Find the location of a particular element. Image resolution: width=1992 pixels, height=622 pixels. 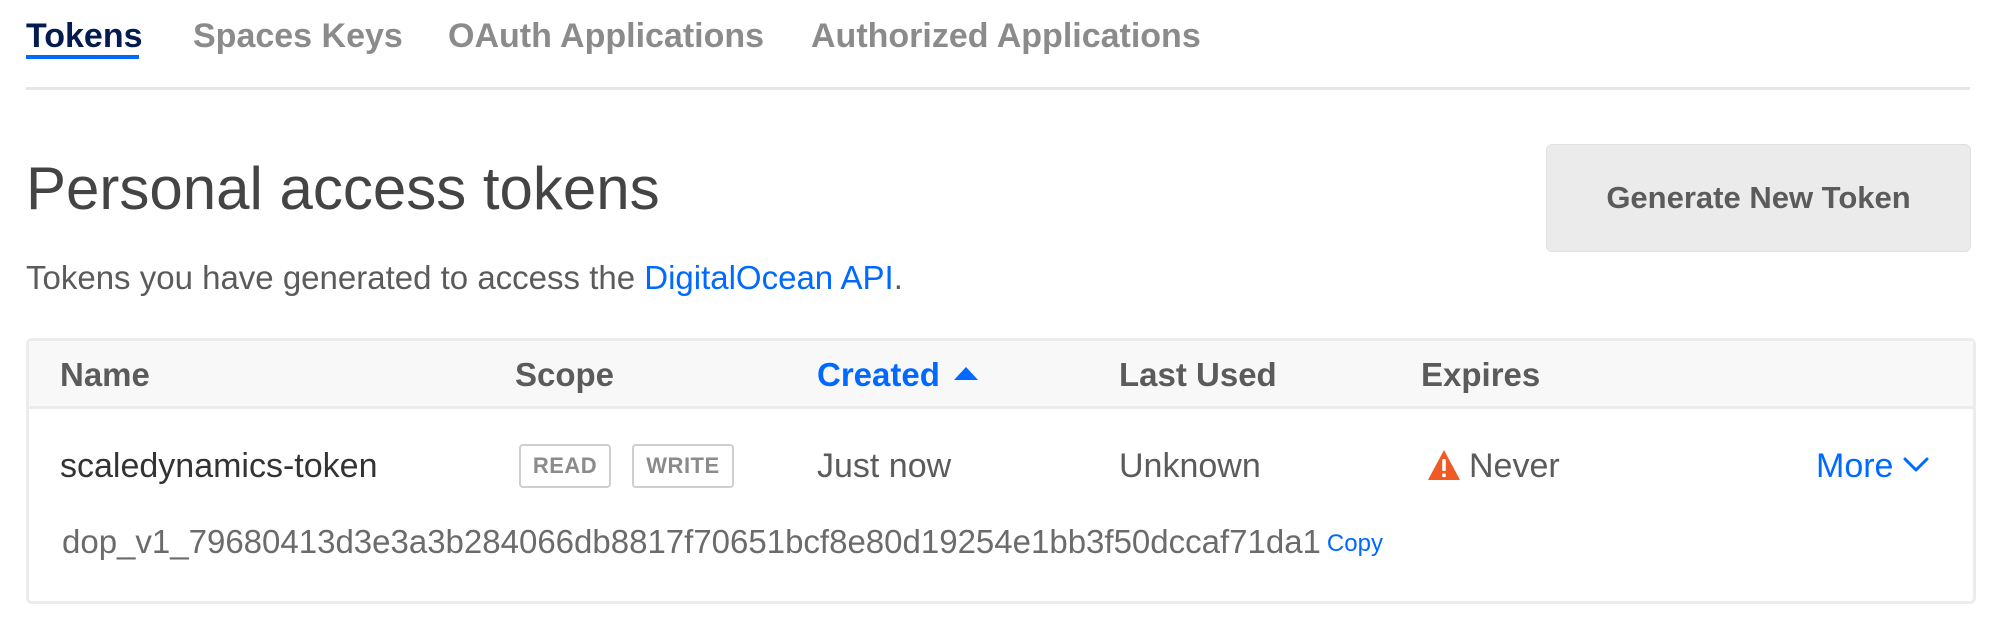

tab-tokens-label: Tokens is located at coordinates (84, 36).